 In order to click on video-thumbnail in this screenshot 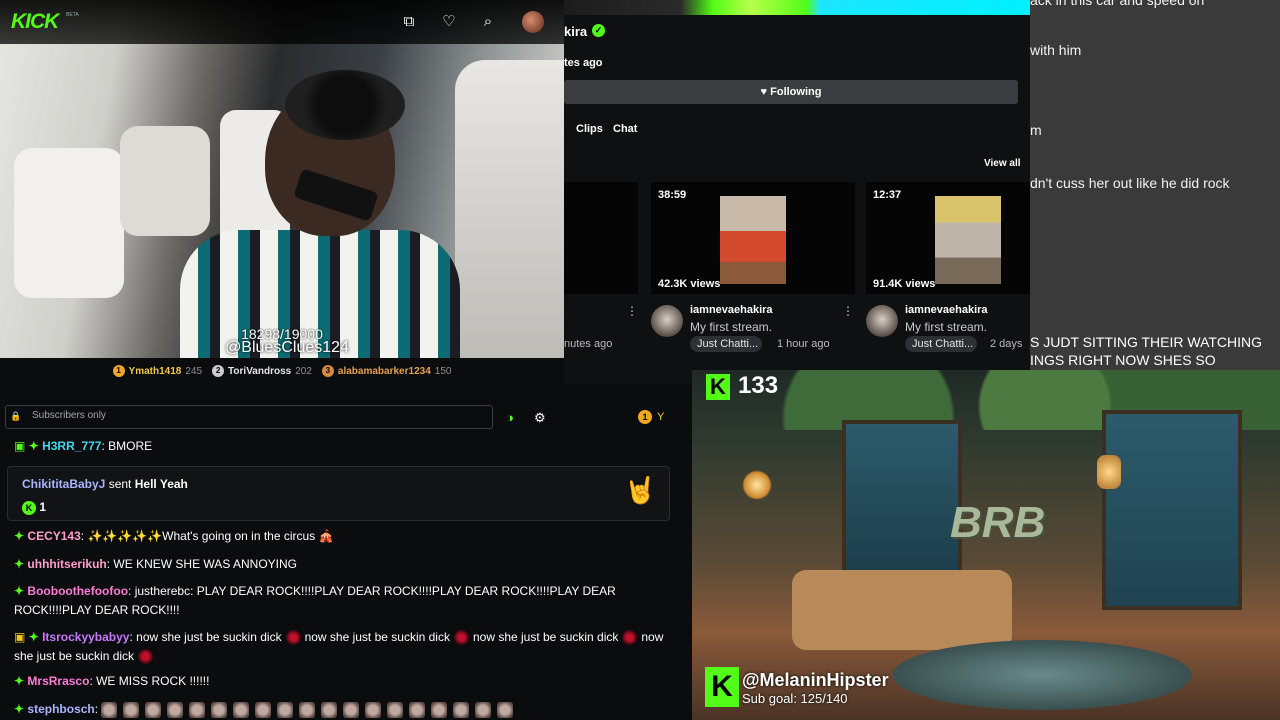, I will do `click(753, 240)`.